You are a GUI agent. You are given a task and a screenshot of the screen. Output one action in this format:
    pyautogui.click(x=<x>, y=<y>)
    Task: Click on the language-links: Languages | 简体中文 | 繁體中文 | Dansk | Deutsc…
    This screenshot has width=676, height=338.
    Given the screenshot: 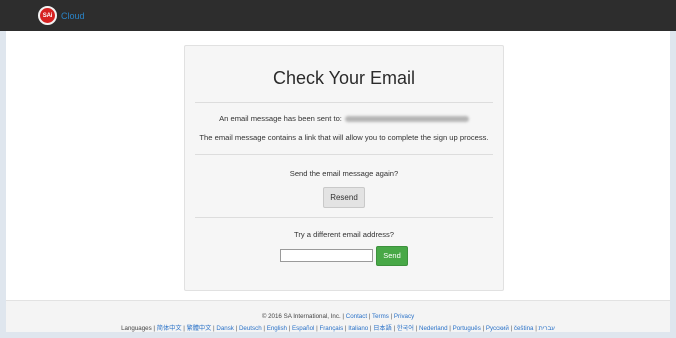 What is the action you would take?
    pyautogui.click(x=338, y=327)
    